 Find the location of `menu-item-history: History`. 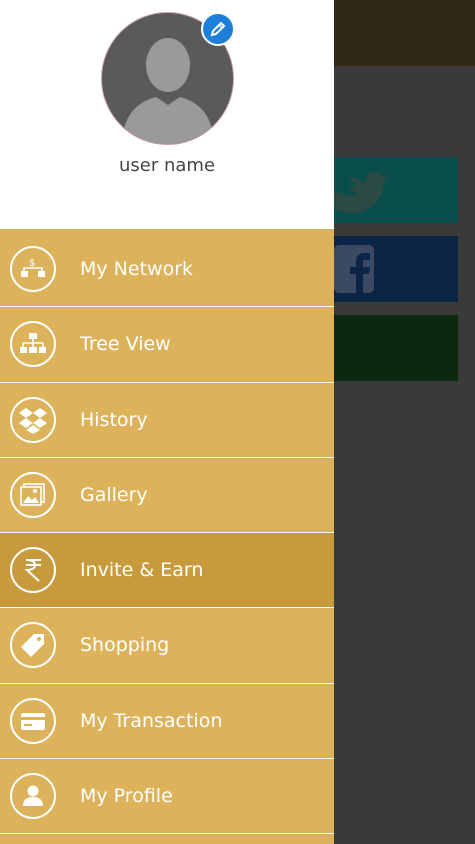

menu-item-history: History is located at coordinates (167, 420).